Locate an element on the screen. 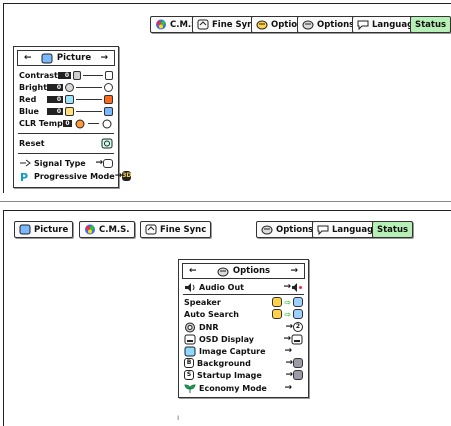 The image size is (451, 426). signal-type-row: Signal Type → is located at coordinates (66, 163).